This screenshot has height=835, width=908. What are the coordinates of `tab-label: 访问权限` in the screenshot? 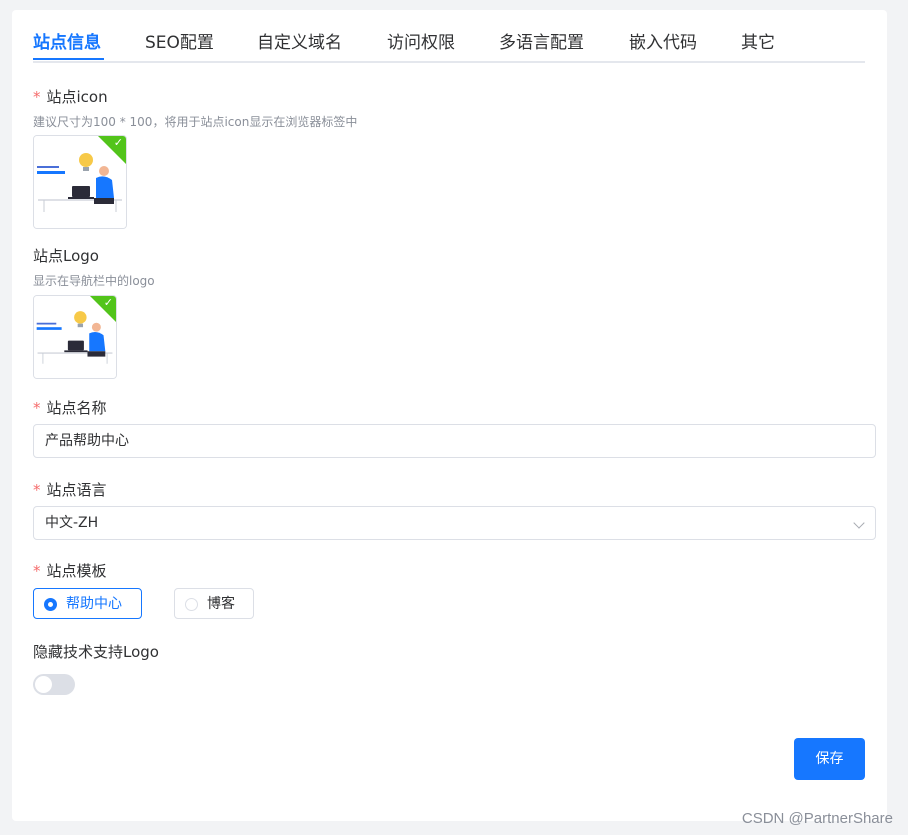 It's located at (421, 43).